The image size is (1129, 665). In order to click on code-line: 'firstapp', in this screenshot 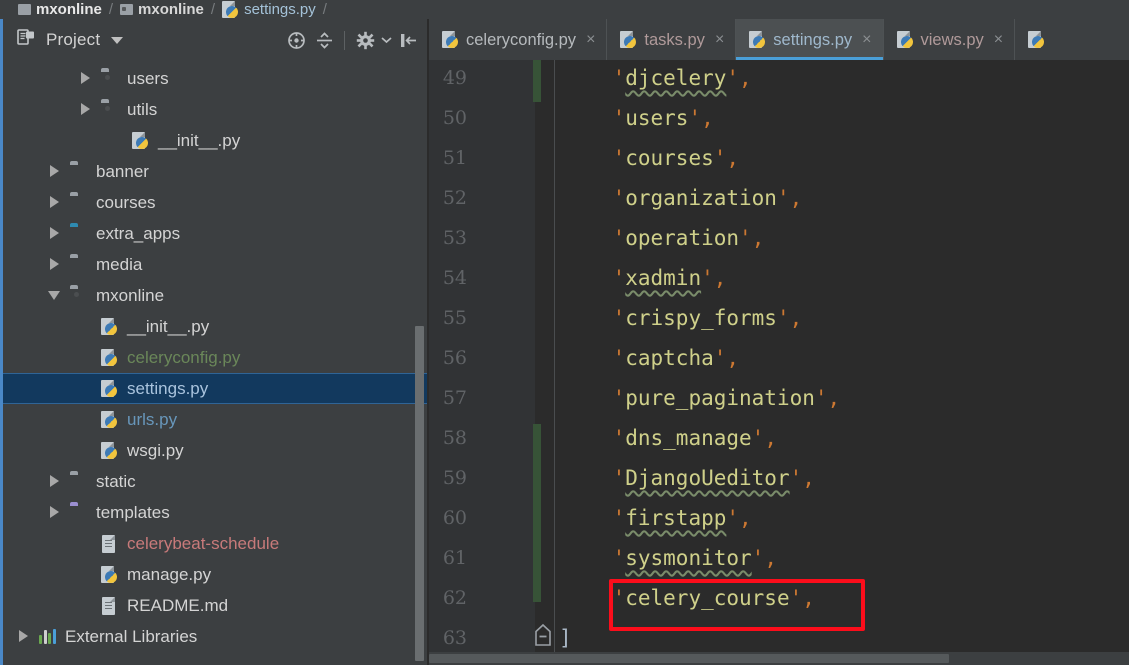, I will do `click(657, 518)`.